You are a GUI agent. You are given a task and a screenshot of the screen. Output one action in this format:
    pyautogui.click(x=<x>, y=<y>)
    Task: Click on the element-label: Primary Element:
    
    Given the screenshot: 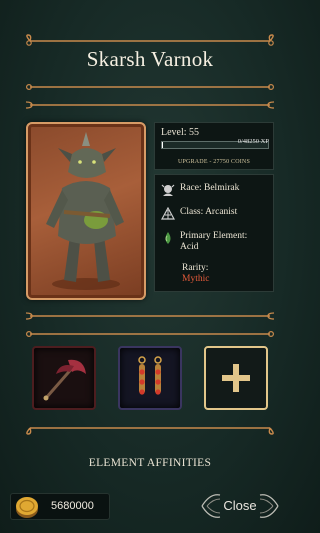 What is the action you would take?
    pyautogui.click(x=214, y=236)
    